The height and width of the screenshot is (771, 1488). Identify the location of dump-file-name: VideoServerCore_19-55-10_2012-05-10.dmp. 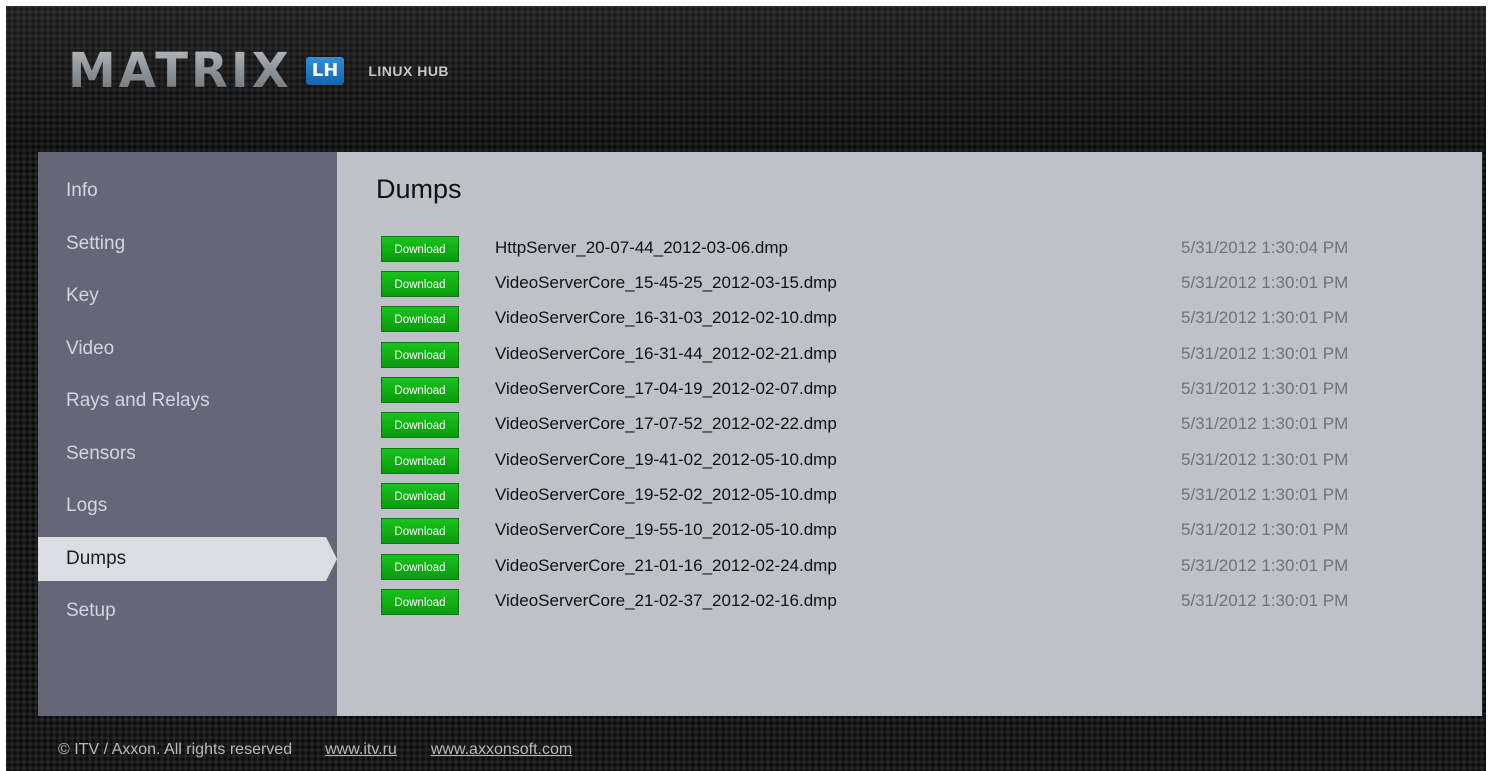
(666, 529).